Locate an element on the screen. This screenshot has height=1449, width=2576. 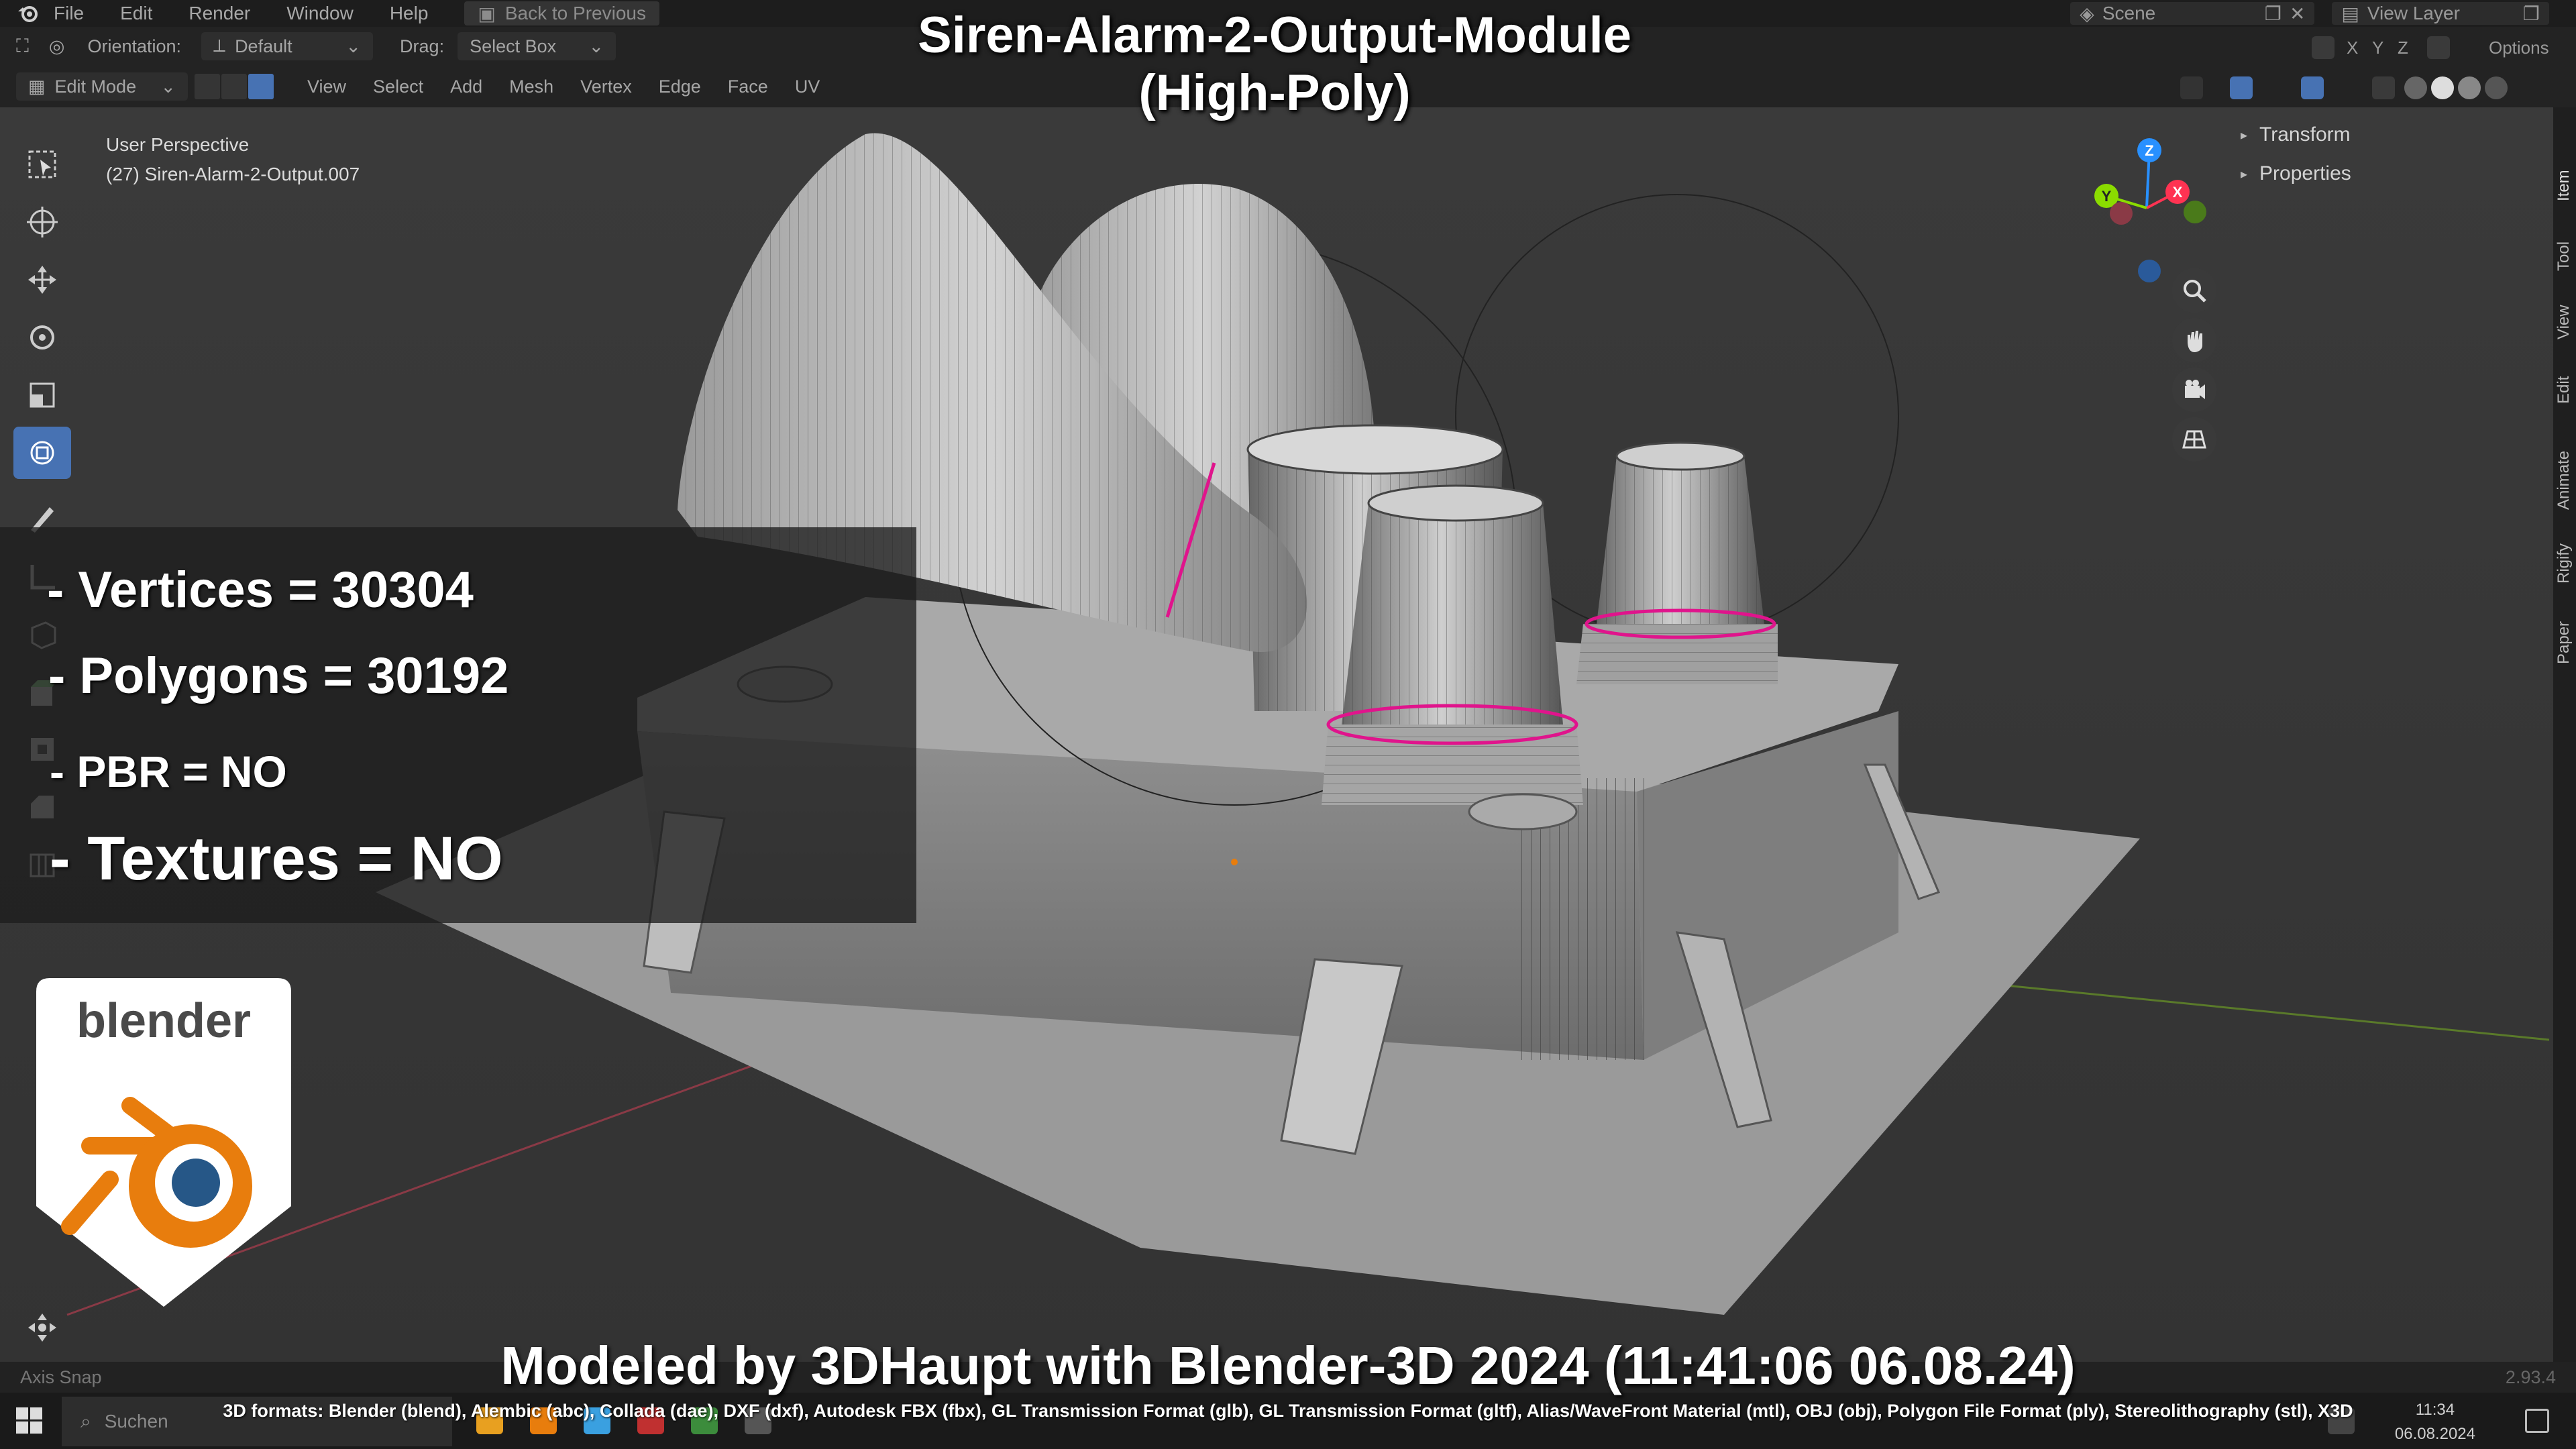
transform-panel-header: ▸ Transform is located at coordinates (2296, 134).